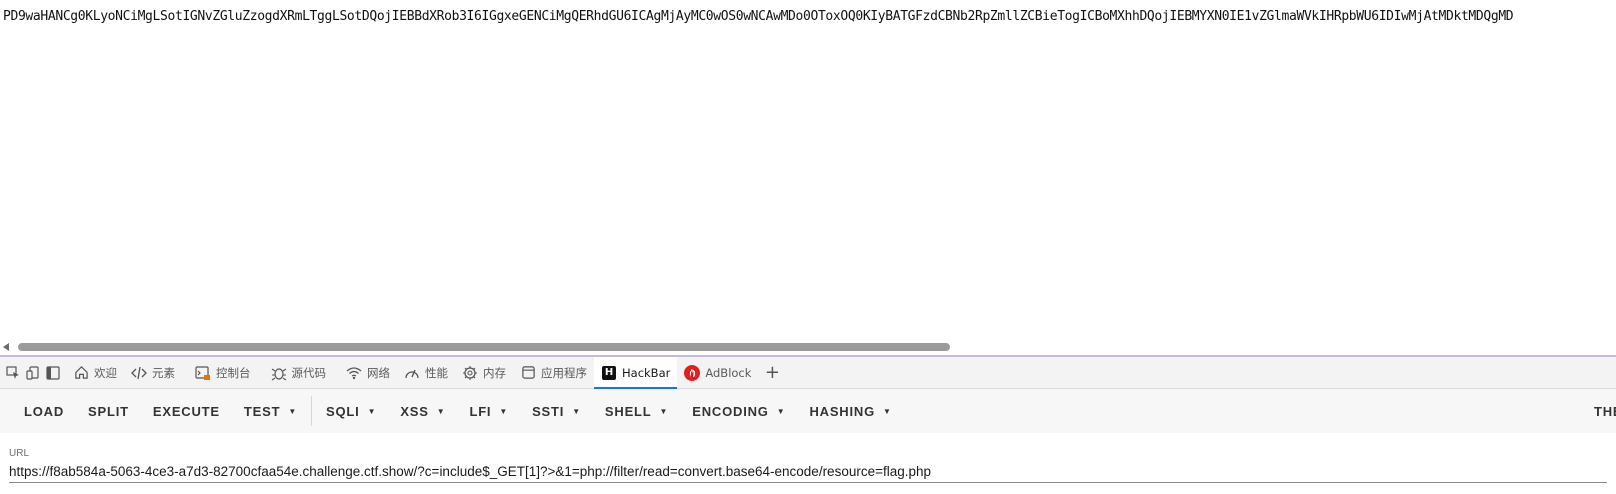 This screenshot has width=1616, height=494. What do you see at coordinates (646, 372) in the screenshot?
I see `tab-label: HackBar` at bounding box center [646, 372].